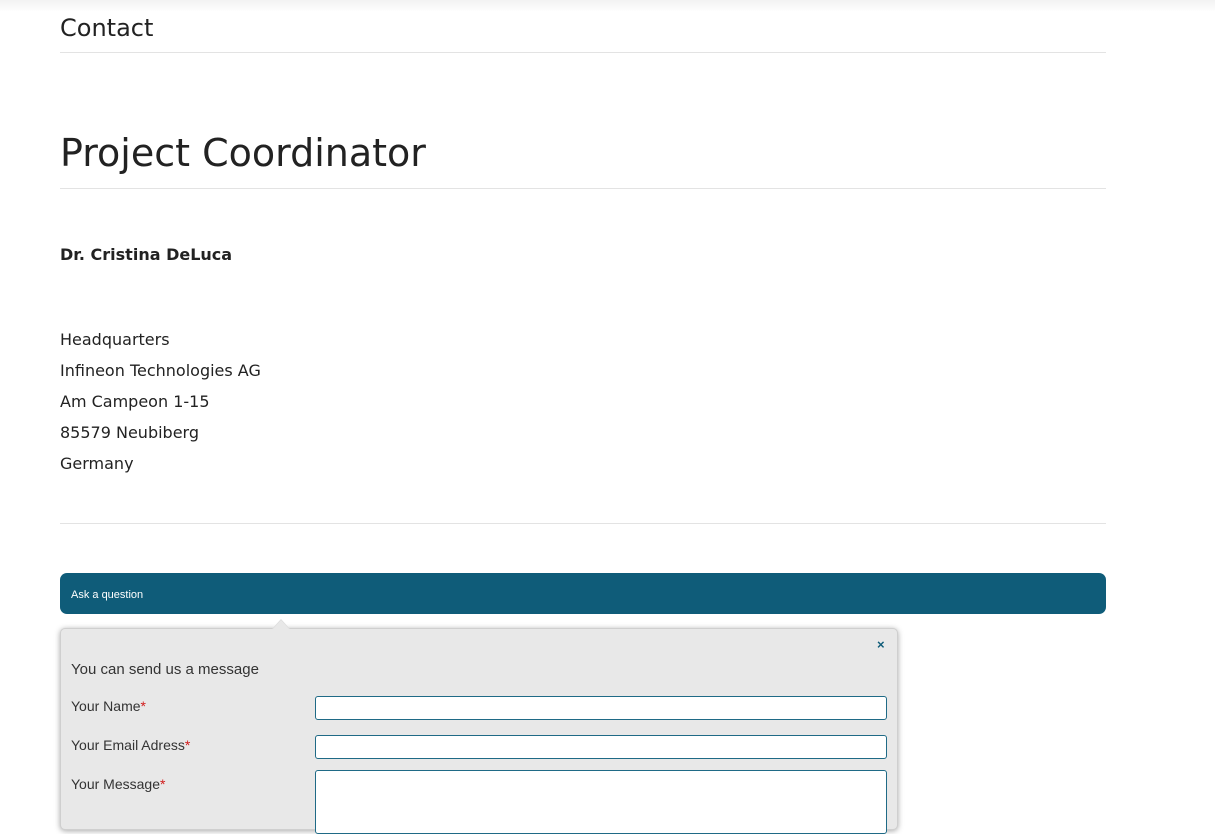 This screenshot has height=834, width=1215. What do you see at coordinates (146, 254) in the screenshot?
I see `person-name: Dr. Cristina DeLuca` at bounding box center [146, 254].